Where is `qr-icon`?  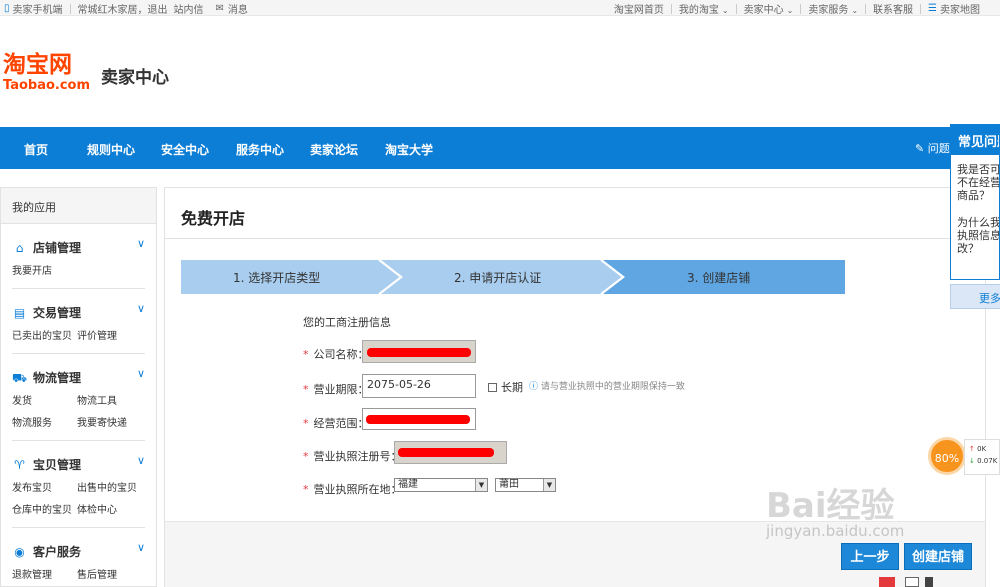
qr-icon is located at coordinates (912, 582).